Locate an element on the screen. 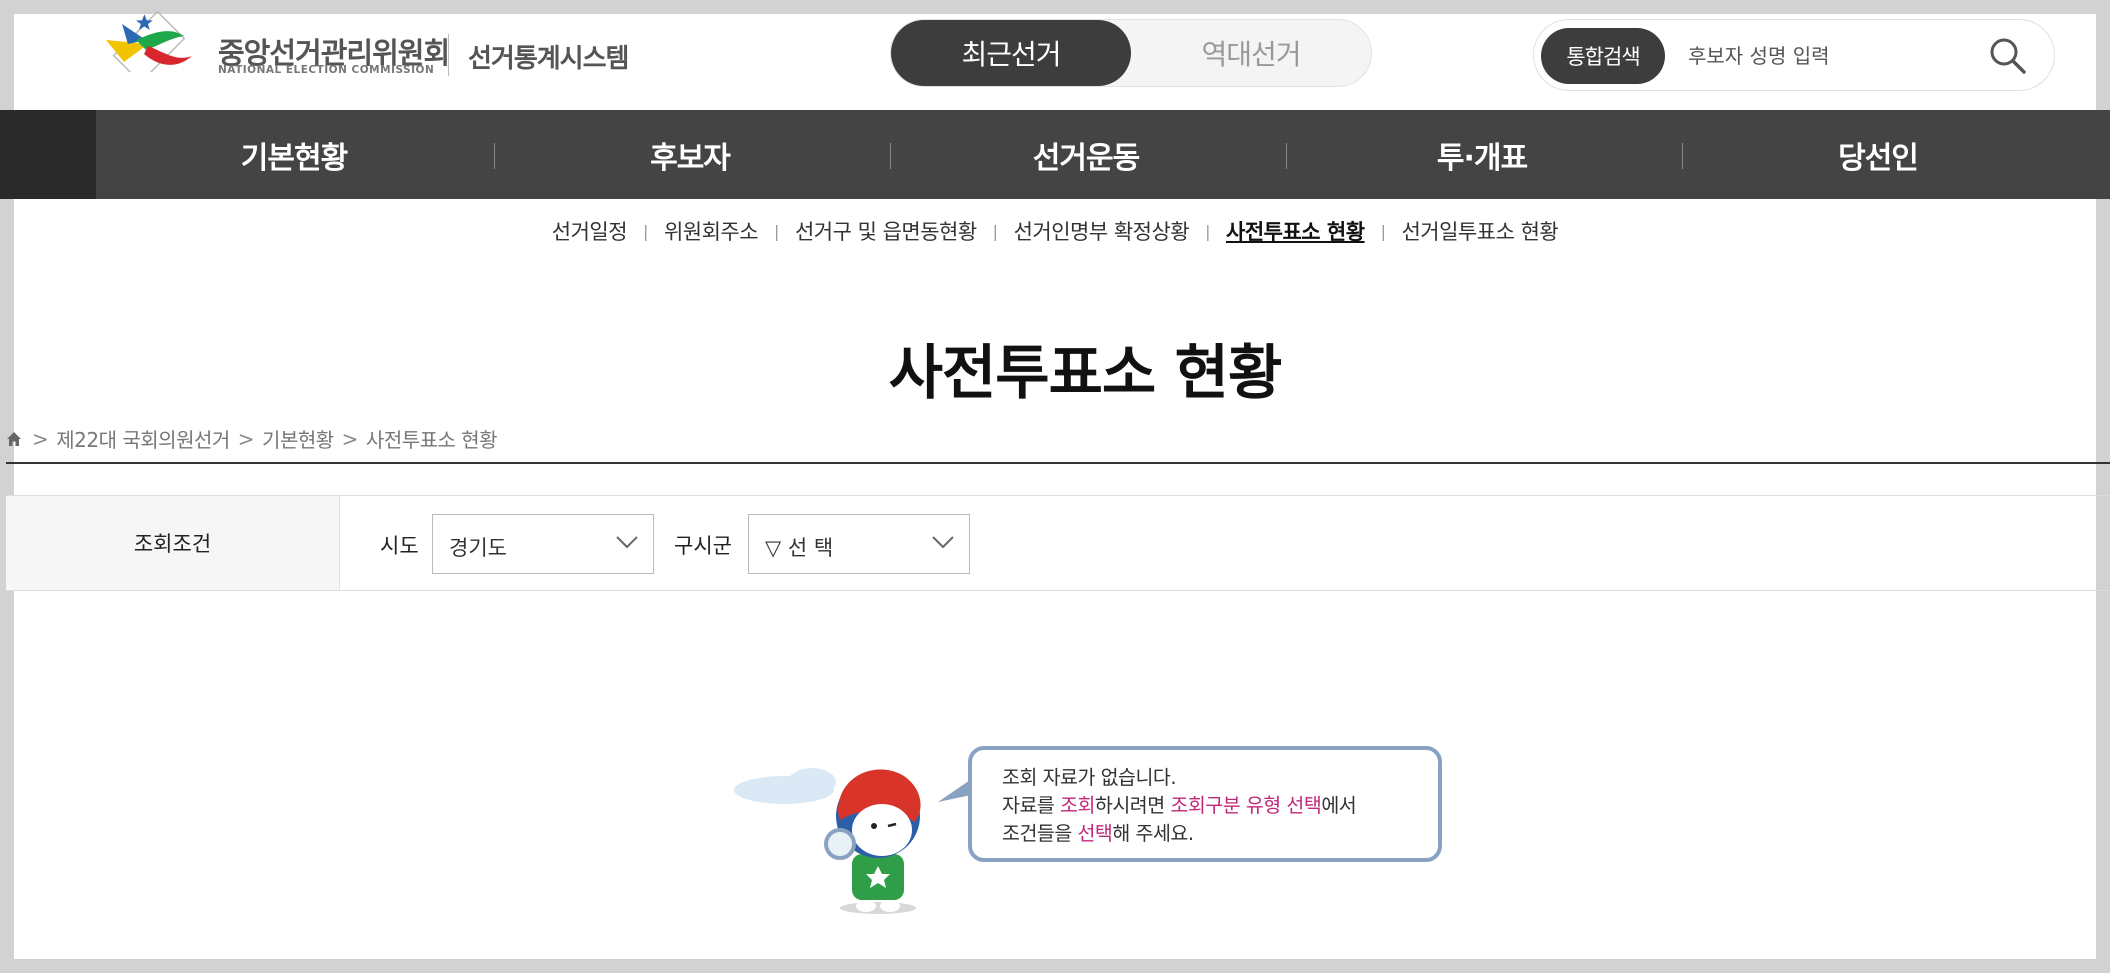  title-divider is located at coordinates (1058, 463).